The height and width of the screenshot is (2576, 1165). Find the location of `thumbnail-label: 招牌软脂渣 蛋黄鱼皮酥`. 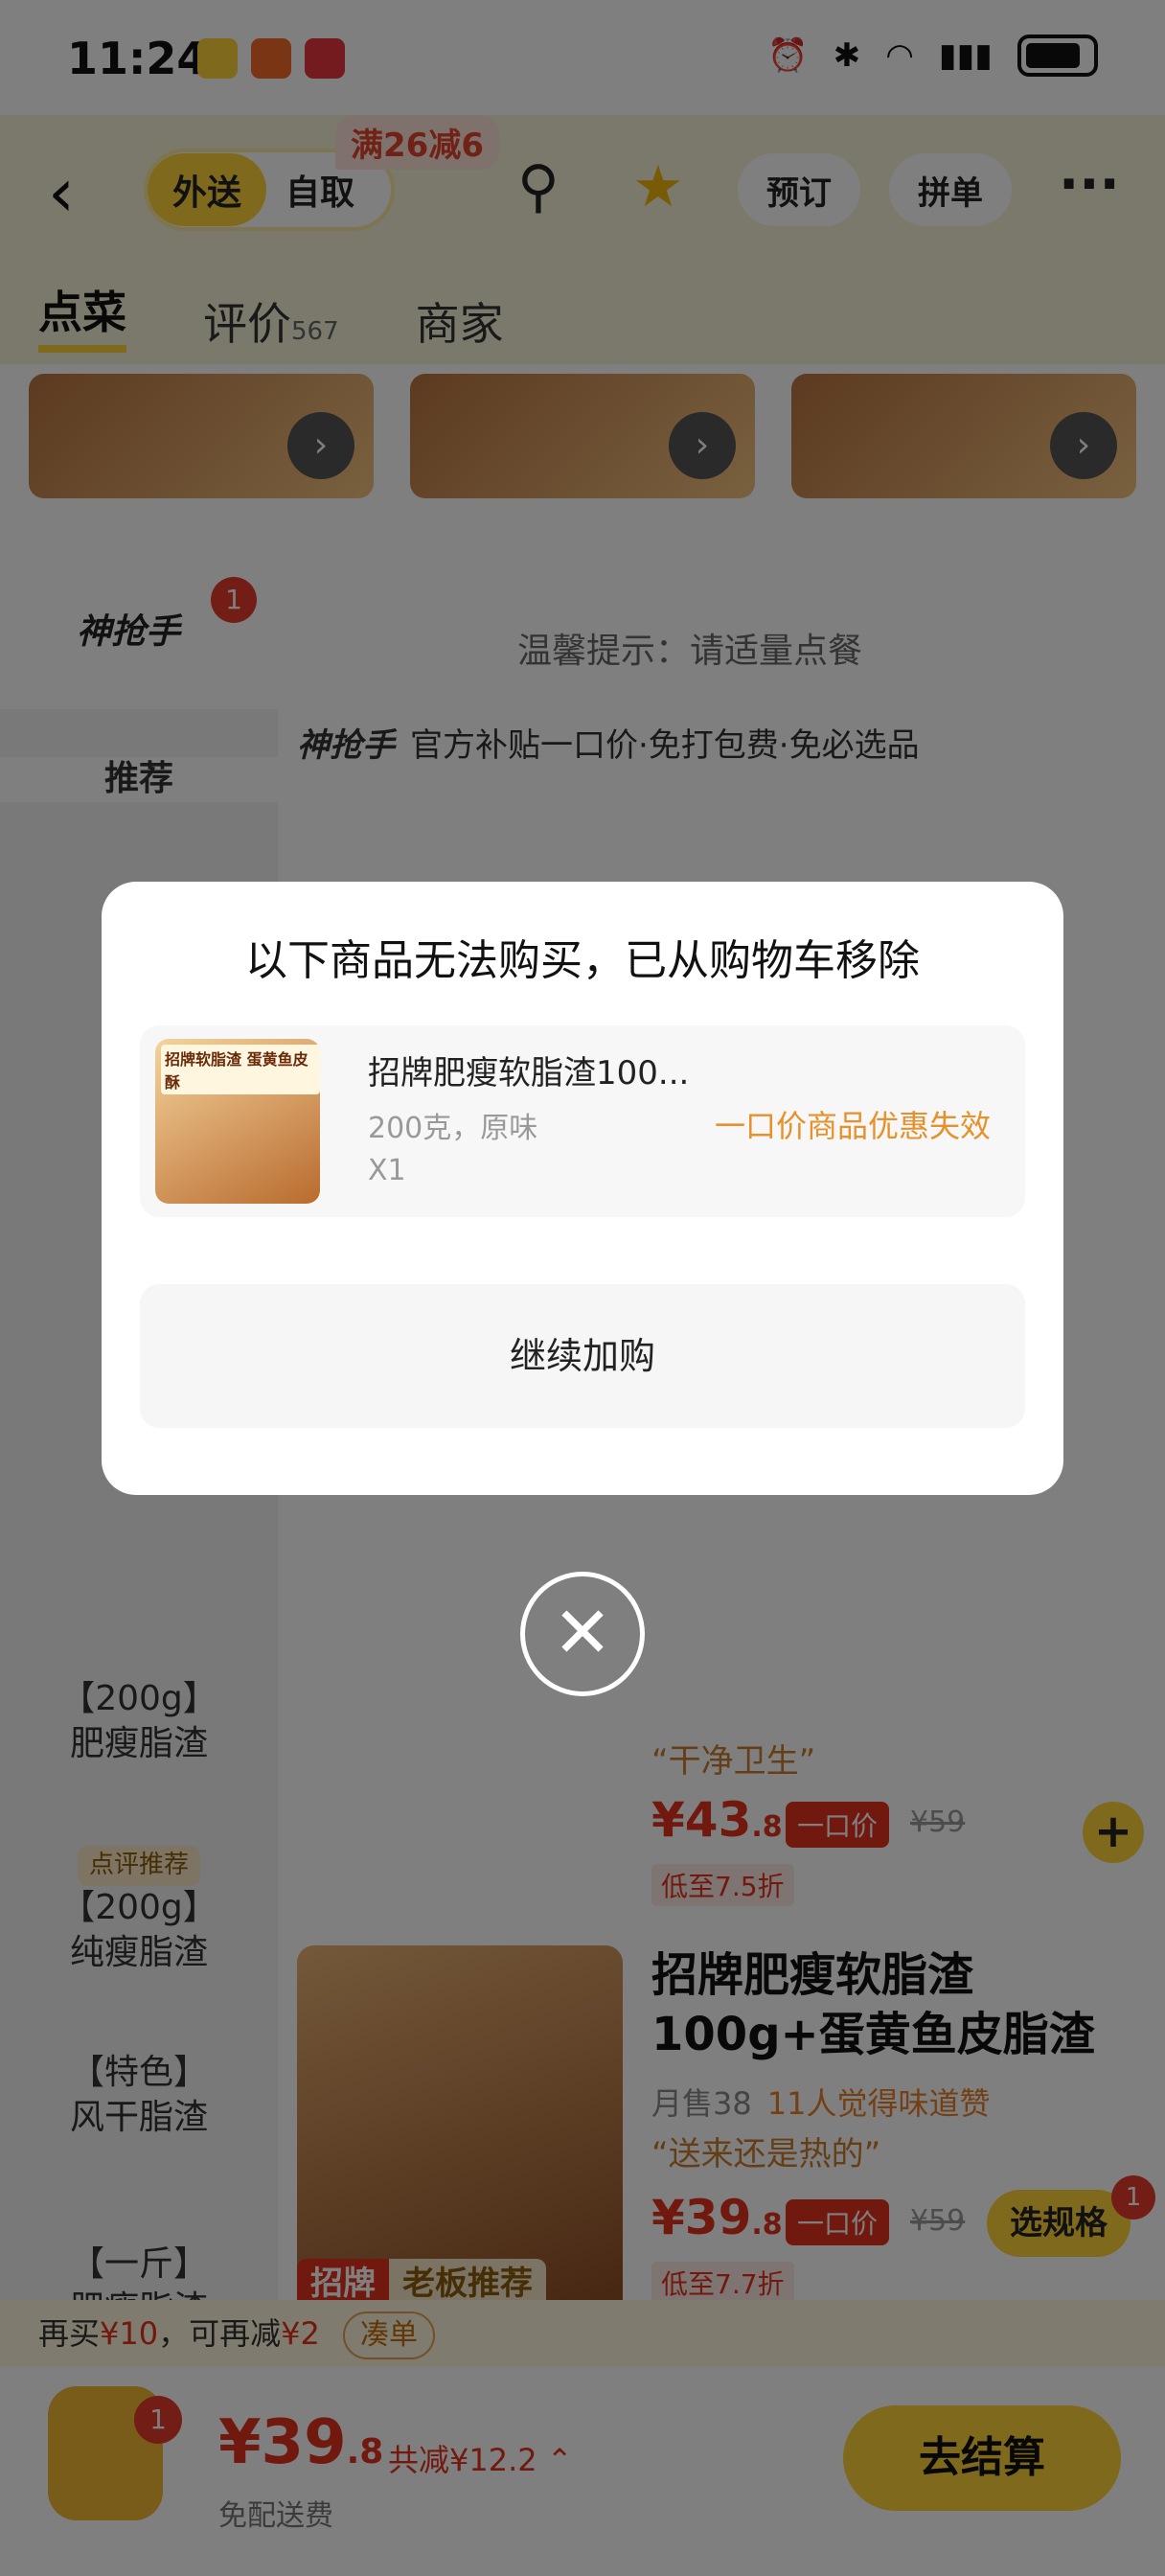

thumbnail-label: 招牌软脂渣 蛋黄鱼皮酥 is located at coordinates (241, 1069).